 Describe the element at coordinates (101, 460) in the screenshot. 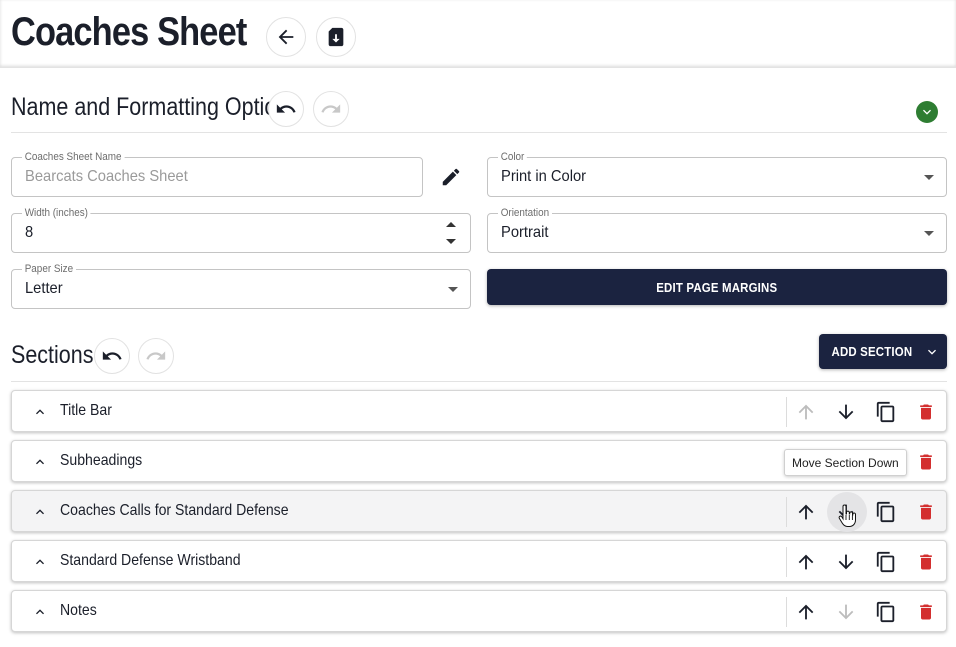

I see `section-label: Subheadings` at that location.